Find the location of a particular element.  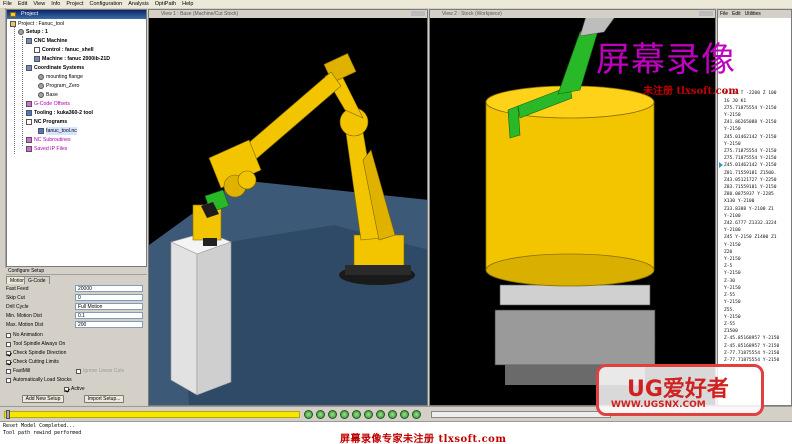

view-2-title: View 2 : Stock (Workpiece) is located at coordinates (572, 14).